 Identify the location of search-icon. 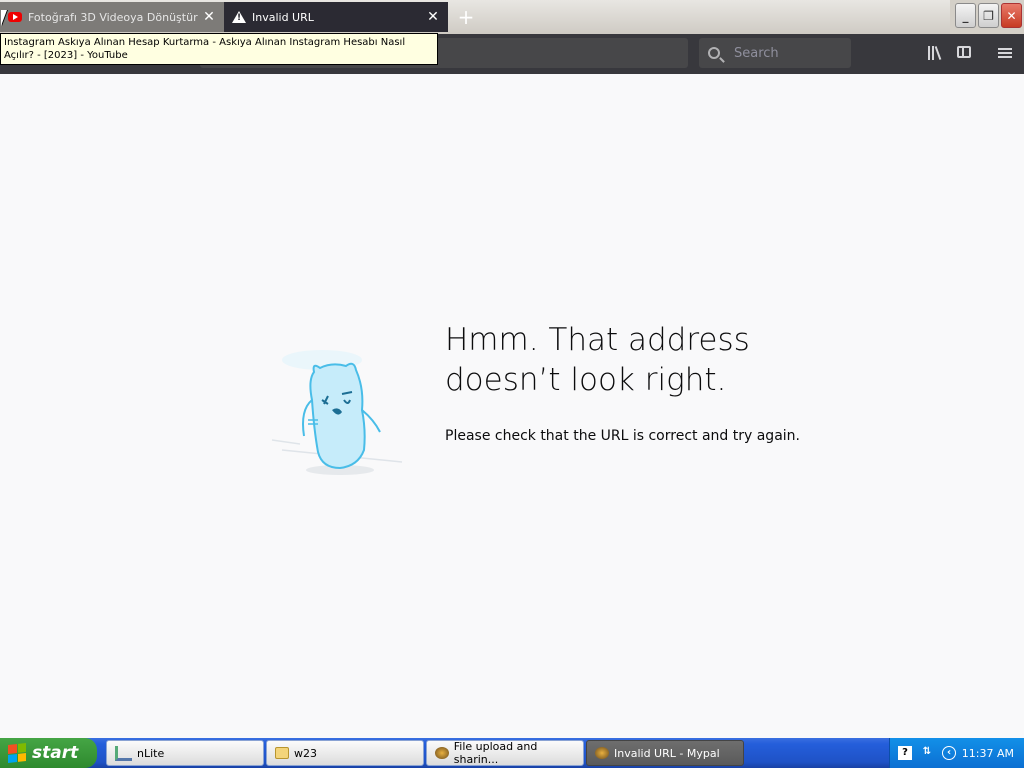
(714, 53).